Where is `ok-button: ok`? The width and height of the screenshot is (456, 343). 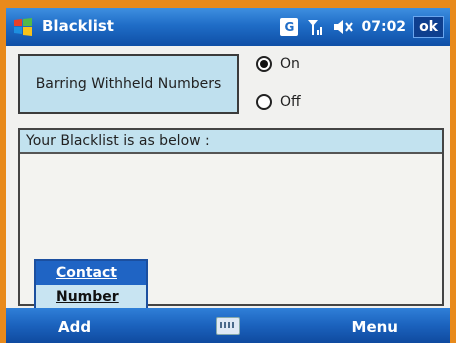
ok-button: ok is located at coordinates (428, 27).